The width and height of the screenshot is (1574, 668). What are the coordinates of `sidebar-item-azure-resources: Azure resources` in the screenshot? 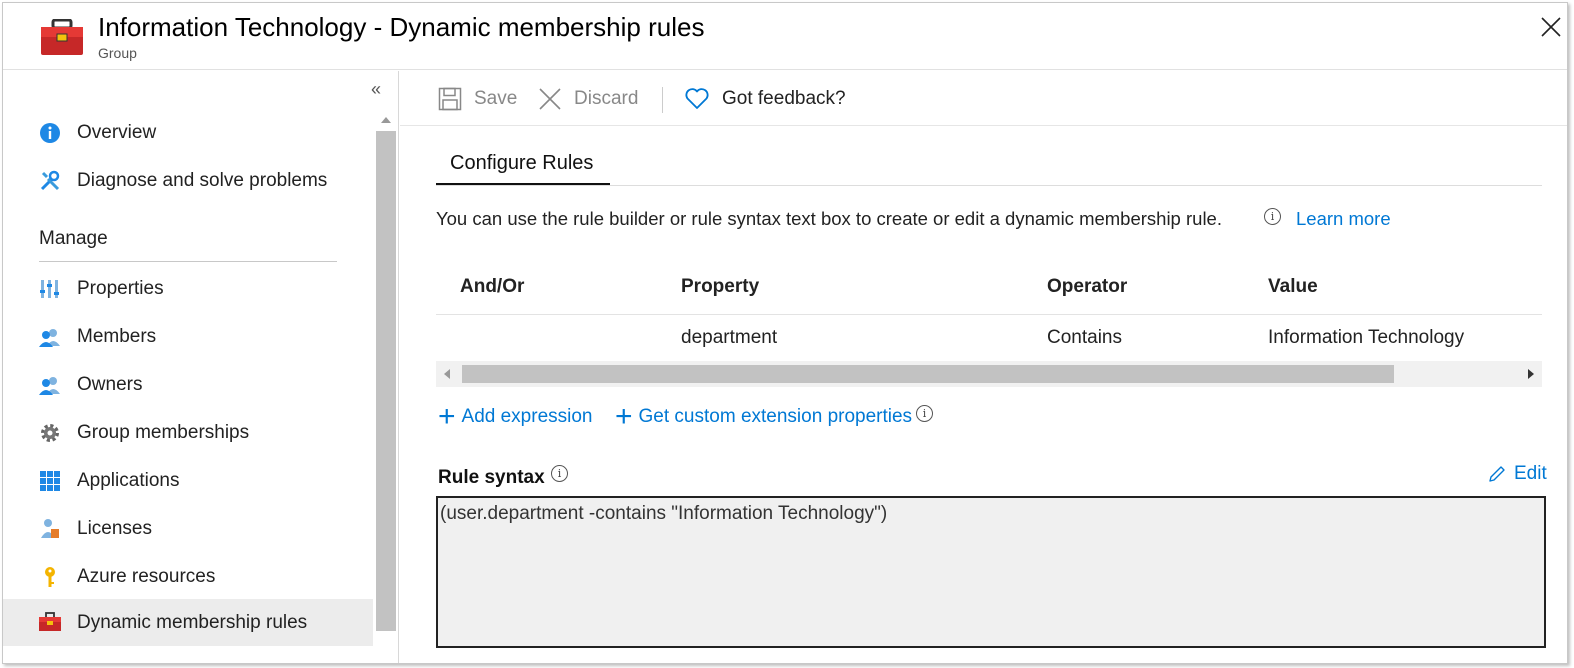 It's located at (188, 577).